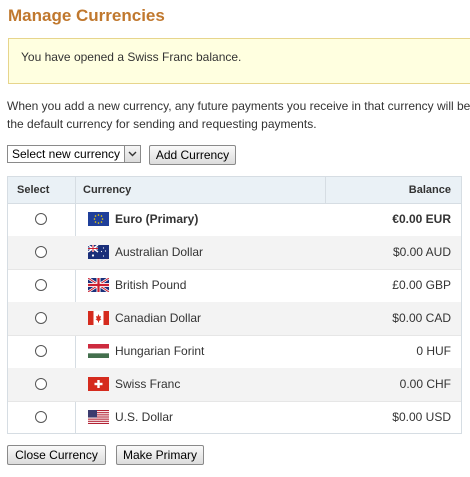  Describe the element at coordinates (421, 285) in the screenshot. I see `currency-balance: £0.00 GBP` at that location.